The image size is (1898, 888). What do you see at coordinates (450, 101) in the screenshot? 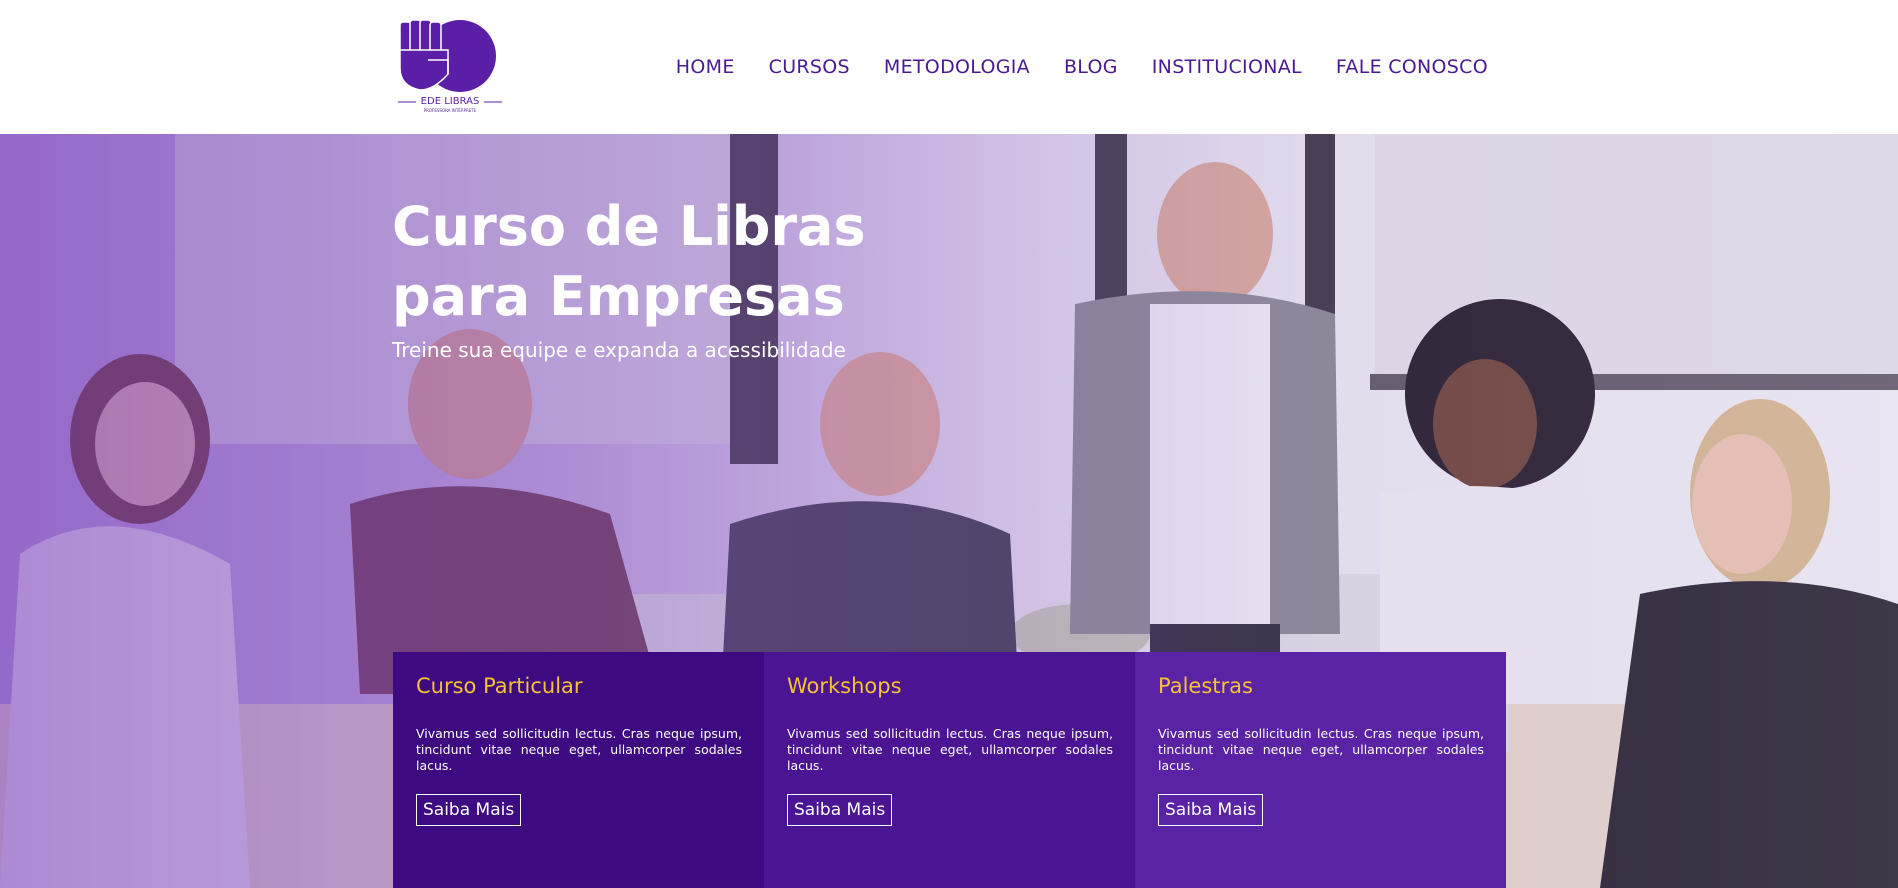
I see `brand-name: EDE LIBRAS` at bounding box center [450, 101].